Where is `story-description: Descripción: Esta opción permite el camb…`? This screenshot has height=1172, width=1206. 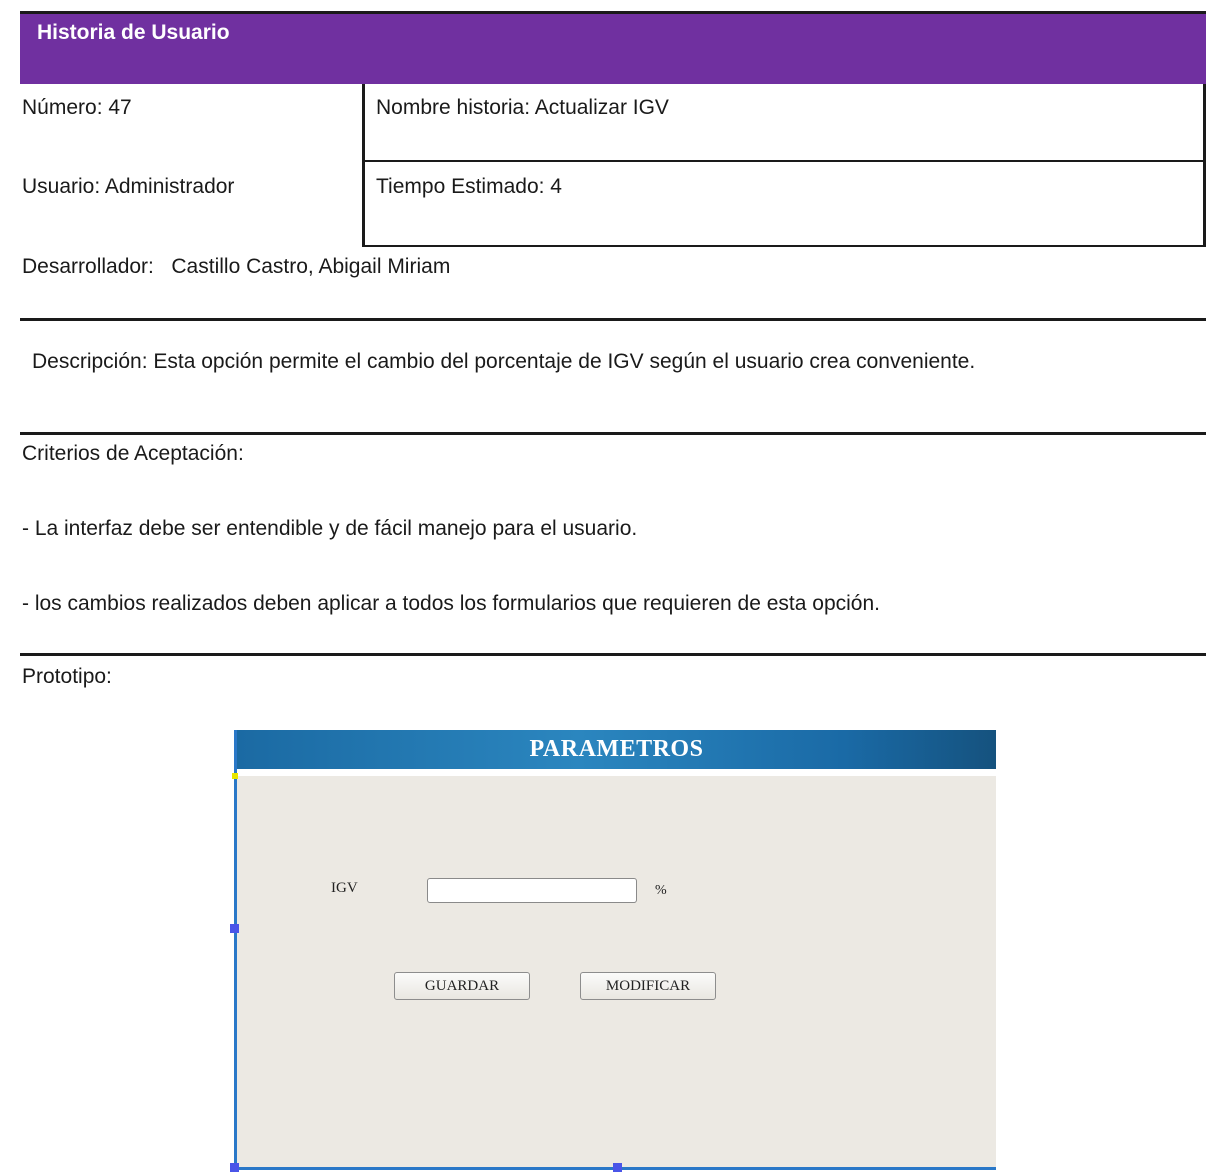 story-description: Descripción: Esta opción permite el camb… is located at coordinates (504, 361).